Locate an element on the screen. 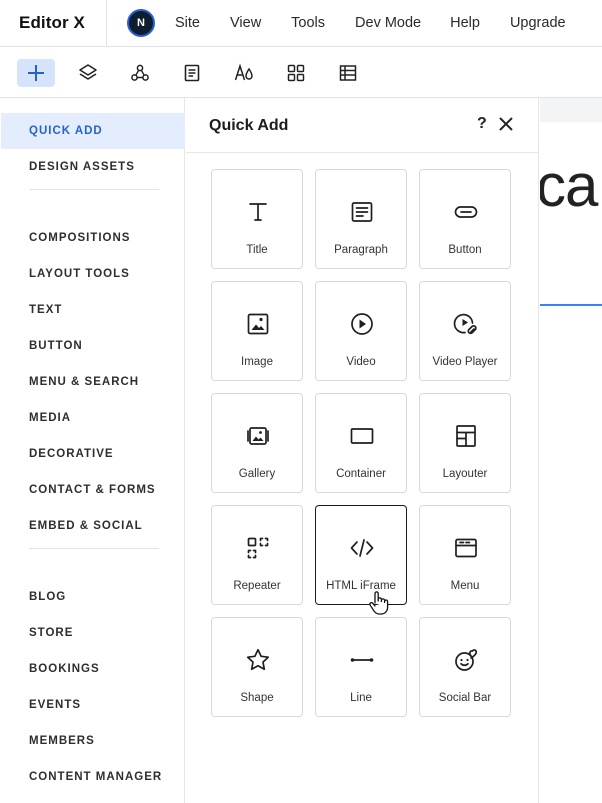 The image size is (602, 803). sidebar-item-blog: BLOG is located at coordinates (93, 597).